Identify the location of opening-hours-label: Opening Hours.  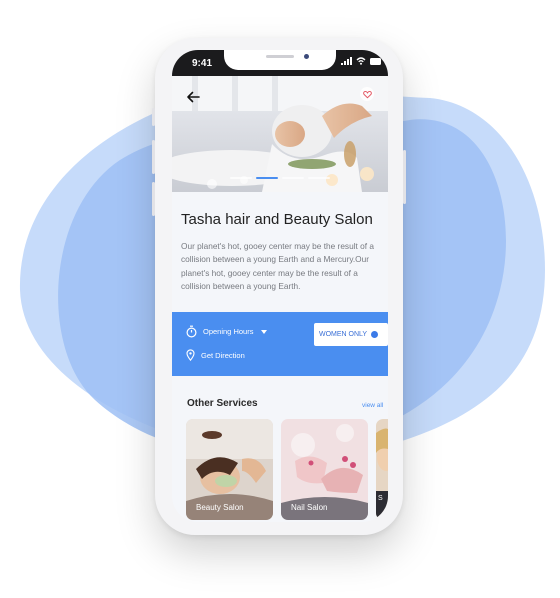
(228, 331).